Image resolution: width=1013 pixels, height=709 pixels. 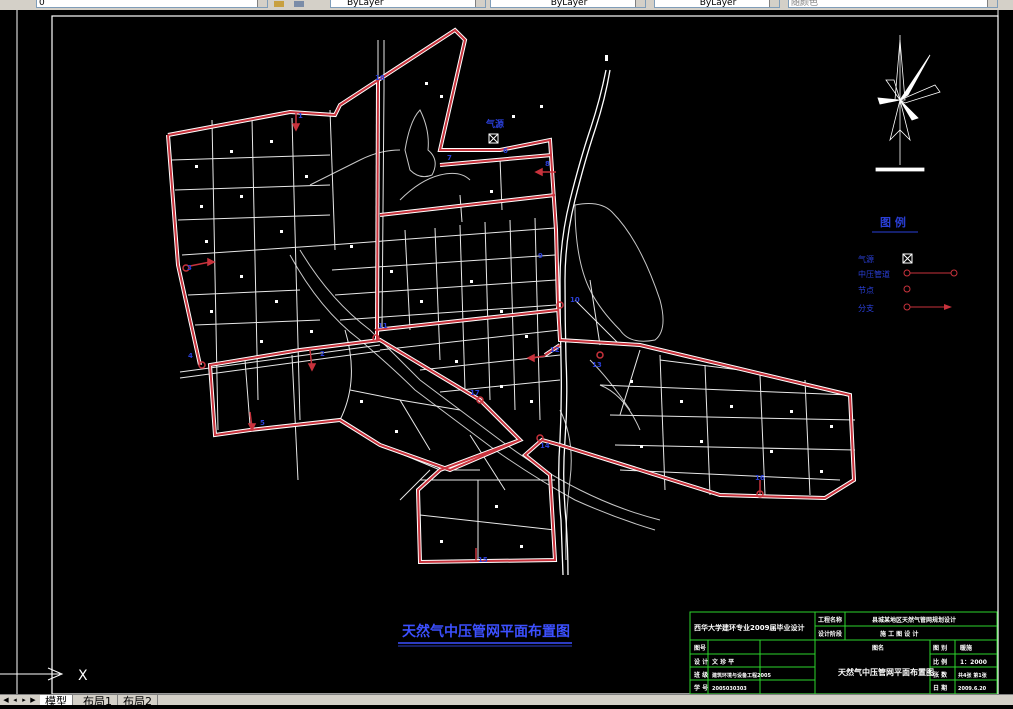 What do you see at coordinates (365, 4) in the screenshot?
I see `color-control-value: ByLayer` at bounding box center [365, 4].